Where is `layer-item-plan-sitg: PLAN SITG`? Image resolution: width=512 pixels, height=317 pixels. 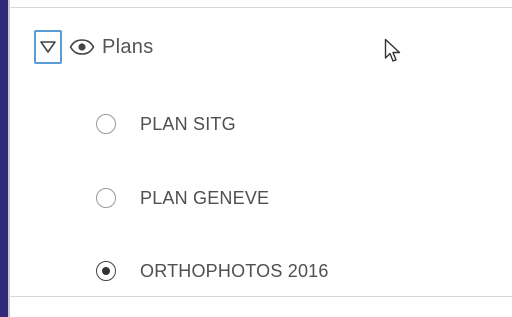
layer-item-plan-sitg: PLAN SITG is located at coordinates (166, 124).